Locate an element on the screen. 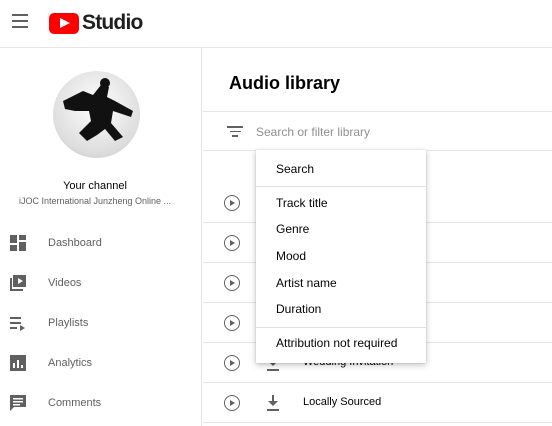 Image resolution: width=552 pixels, height=426 pixels. menu-item-mood: Mood is located at coordinates (341, 256).